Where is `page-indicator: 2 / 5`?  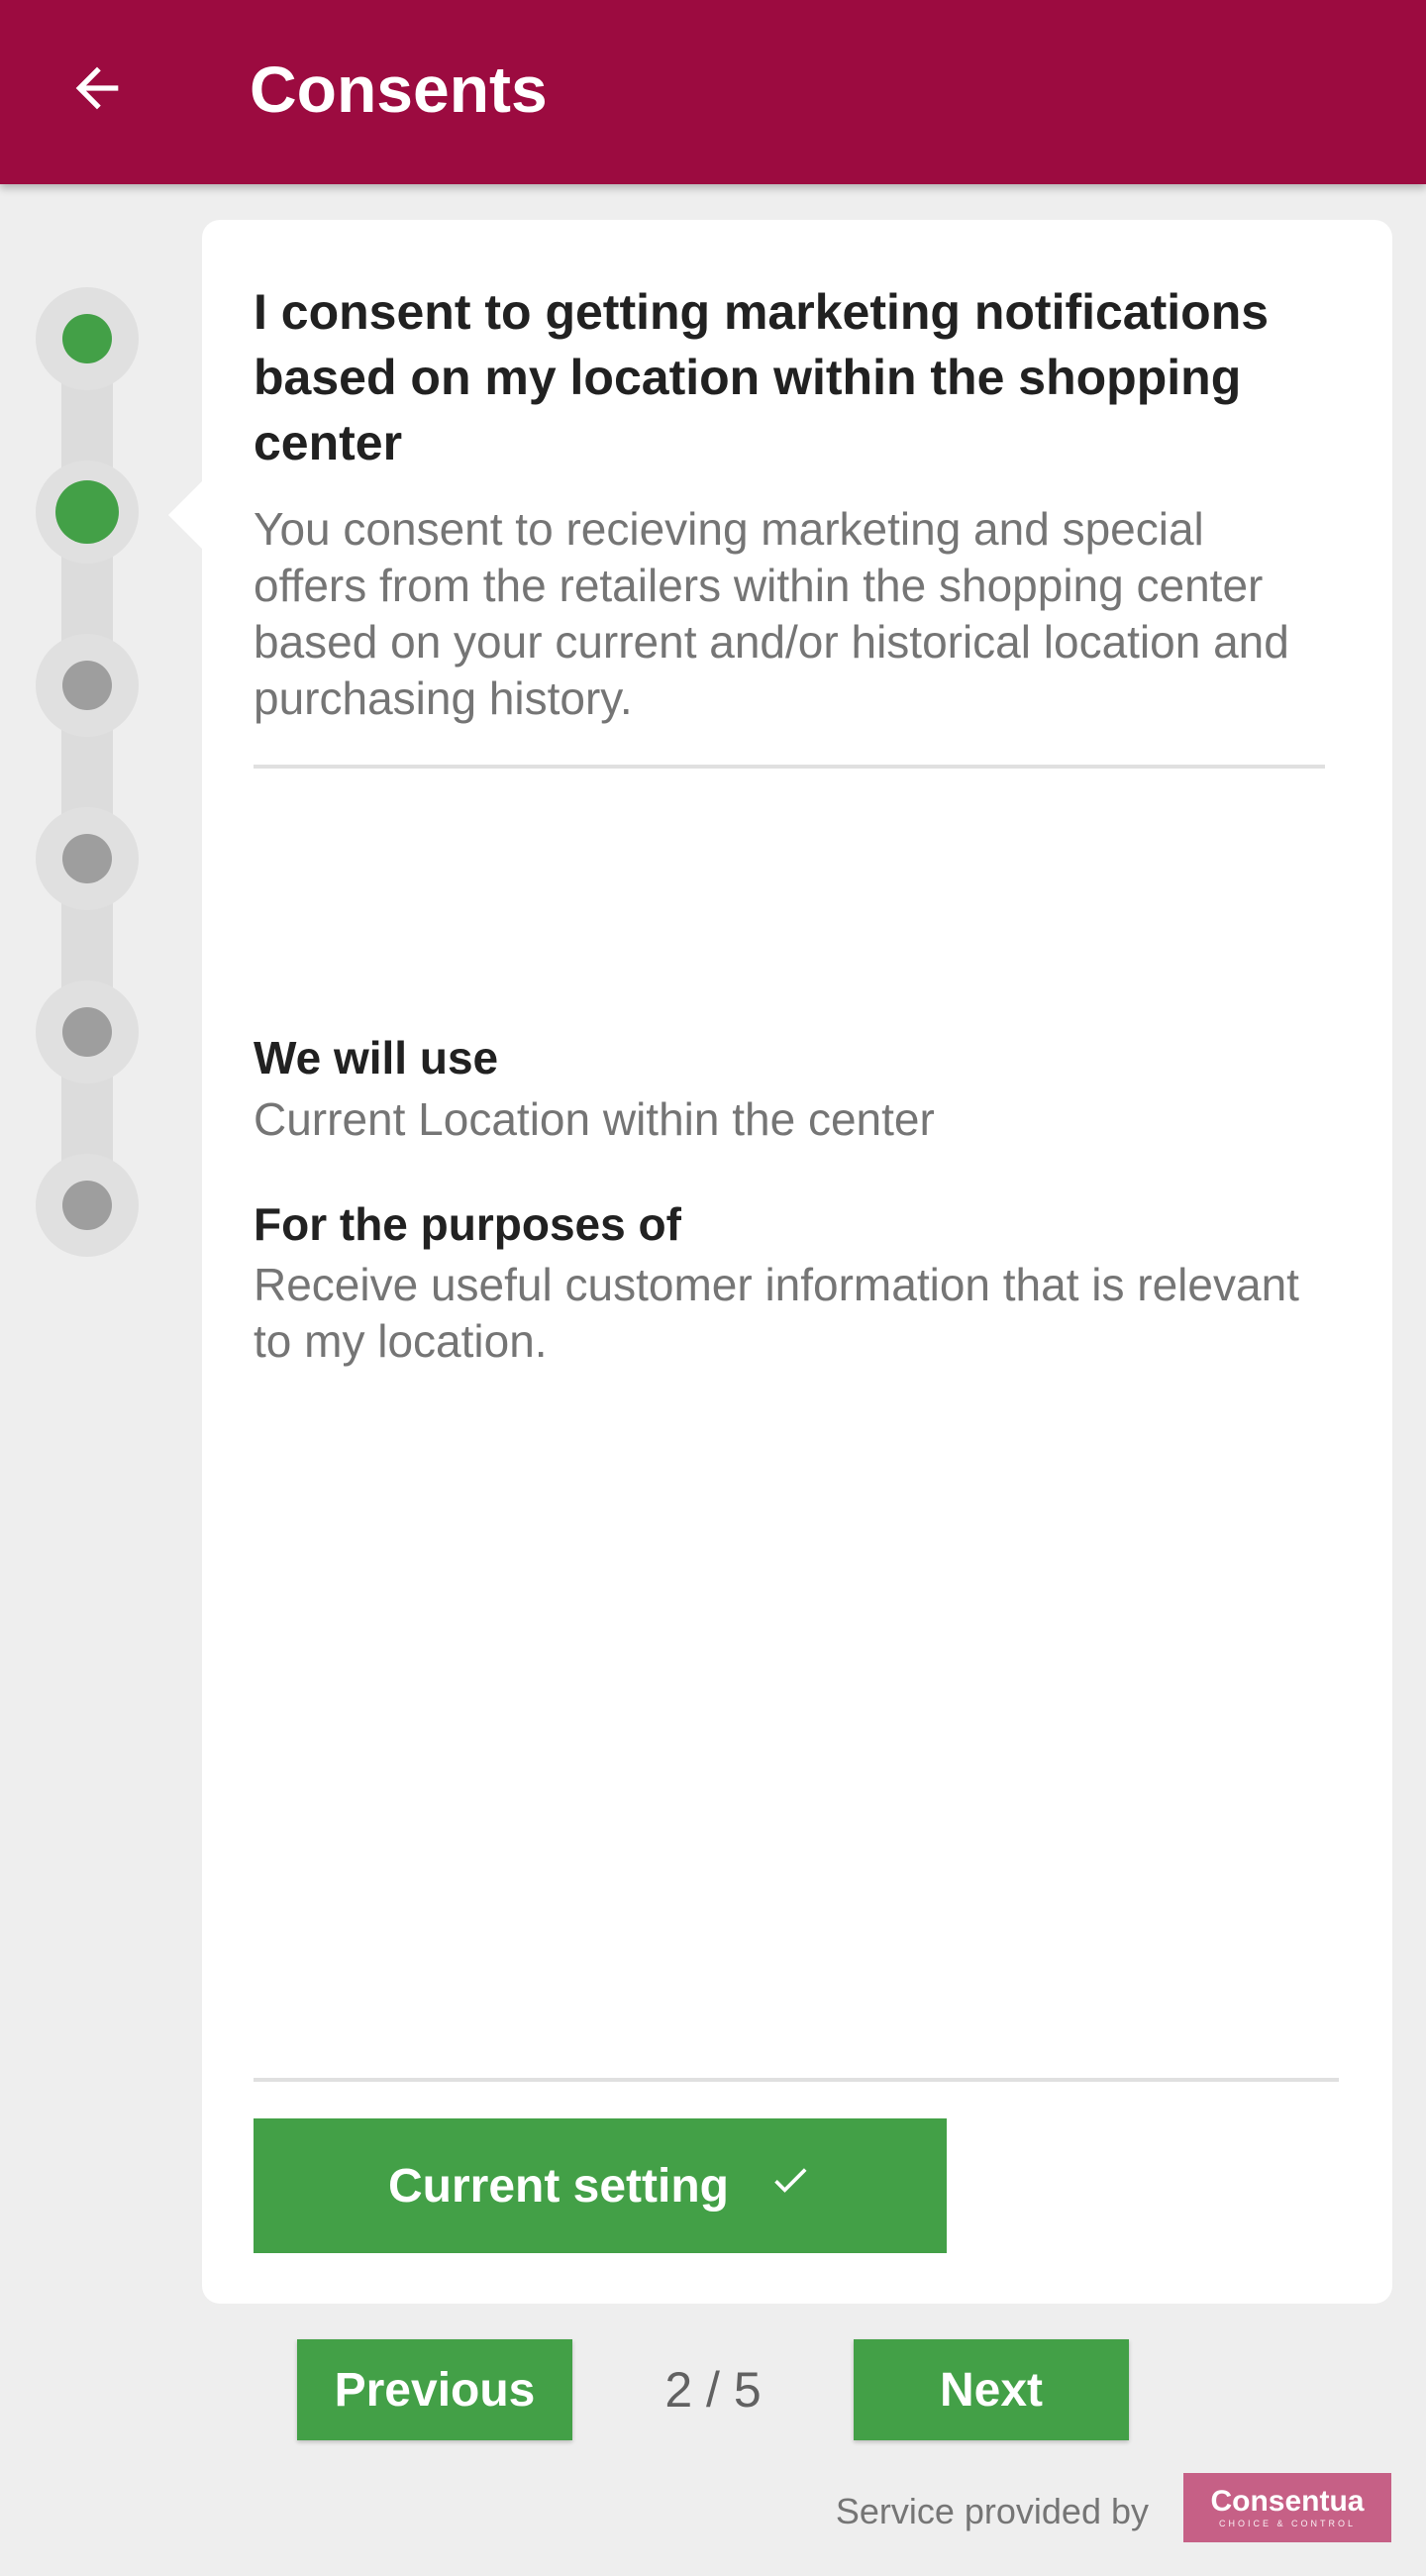
page-indicator: 2 / 5 is located at coordinates (713, 2390).